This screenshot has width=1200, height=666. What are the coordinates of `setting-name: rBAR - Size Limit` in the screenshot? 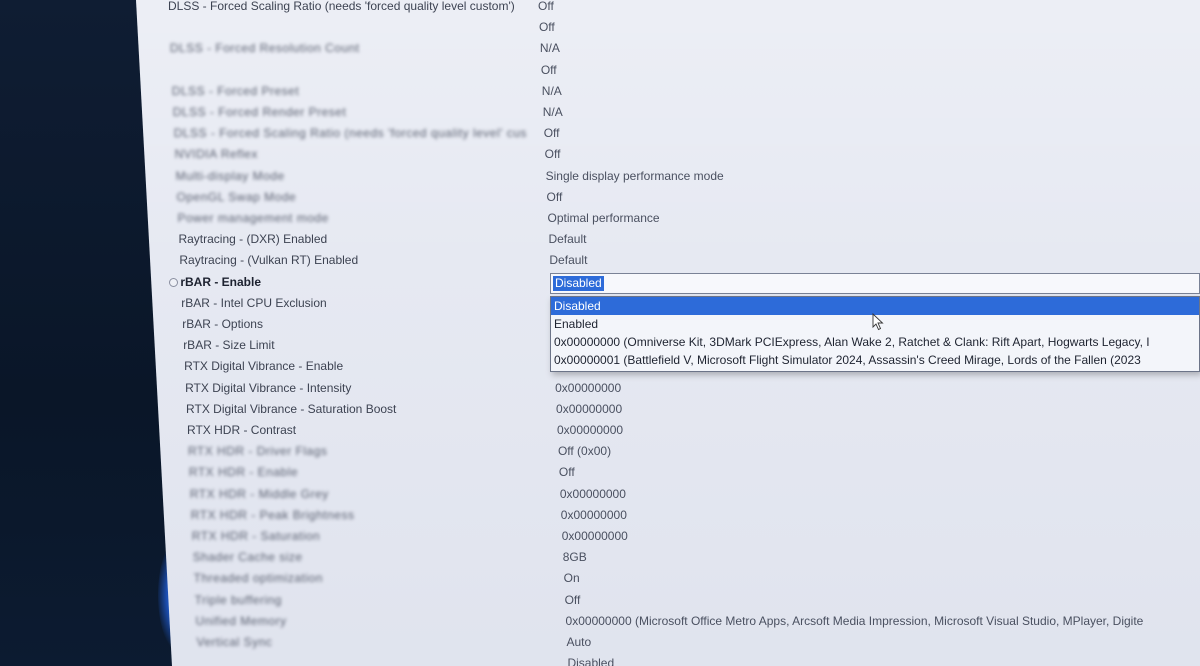 It's located at (229, 345).